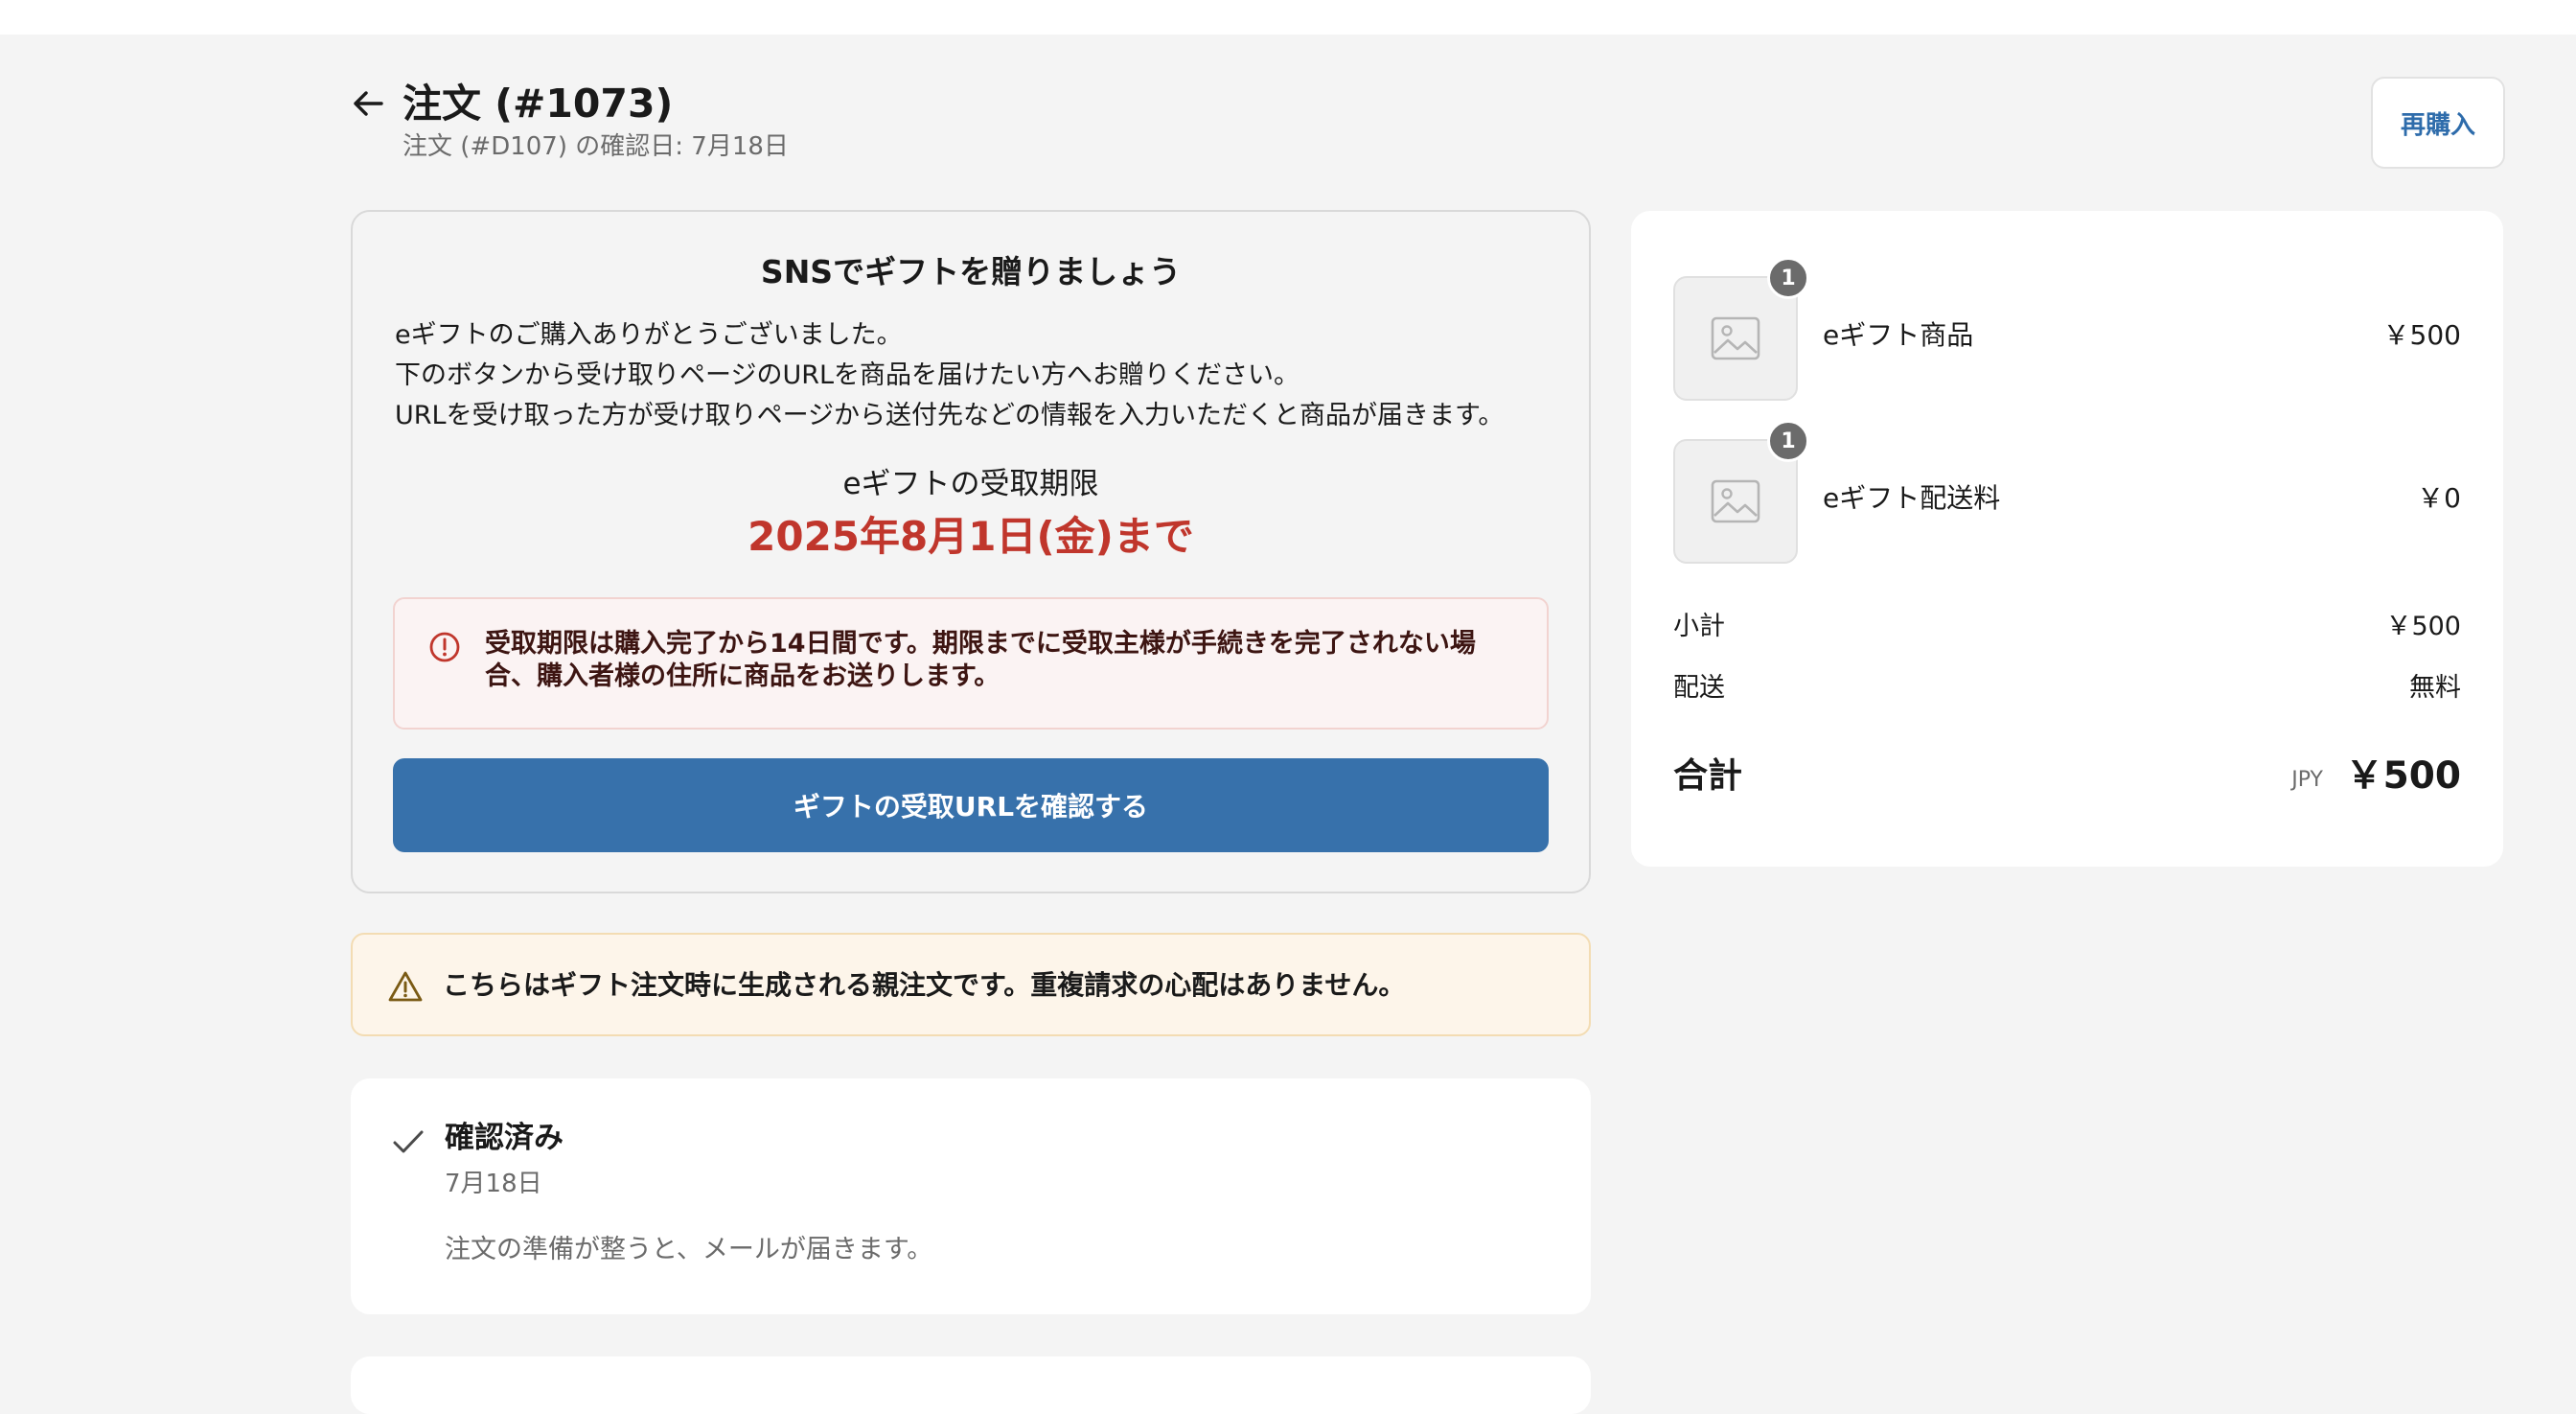 The width and height of the screenshot is (2576, 1414). What do you see at coordinates (1699, 688) in the screenshot?
I see `shipping-label: 配送` at bounding box center [1699, 688].